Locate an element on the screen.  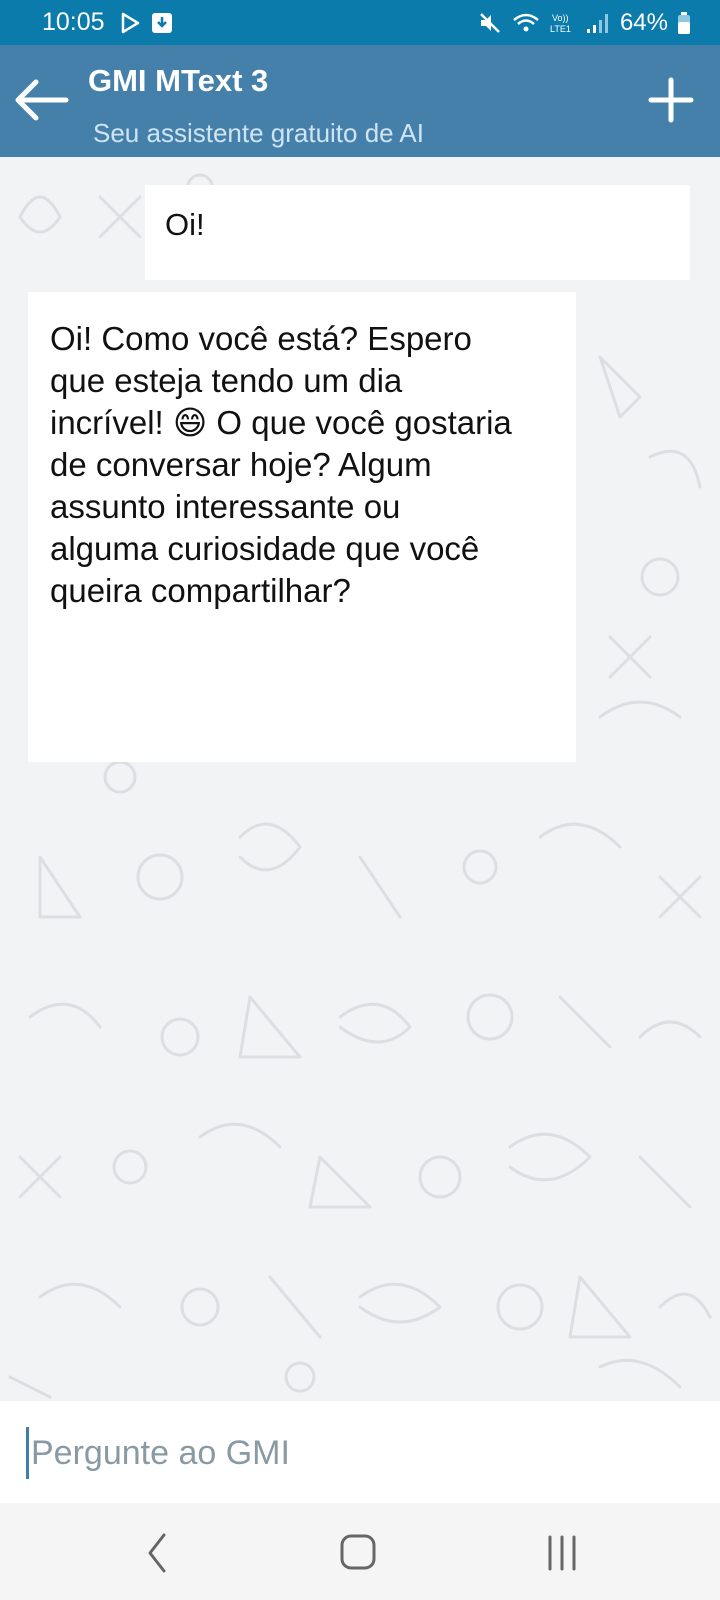
back-arrow-icon is located at coordinates (42, 100).